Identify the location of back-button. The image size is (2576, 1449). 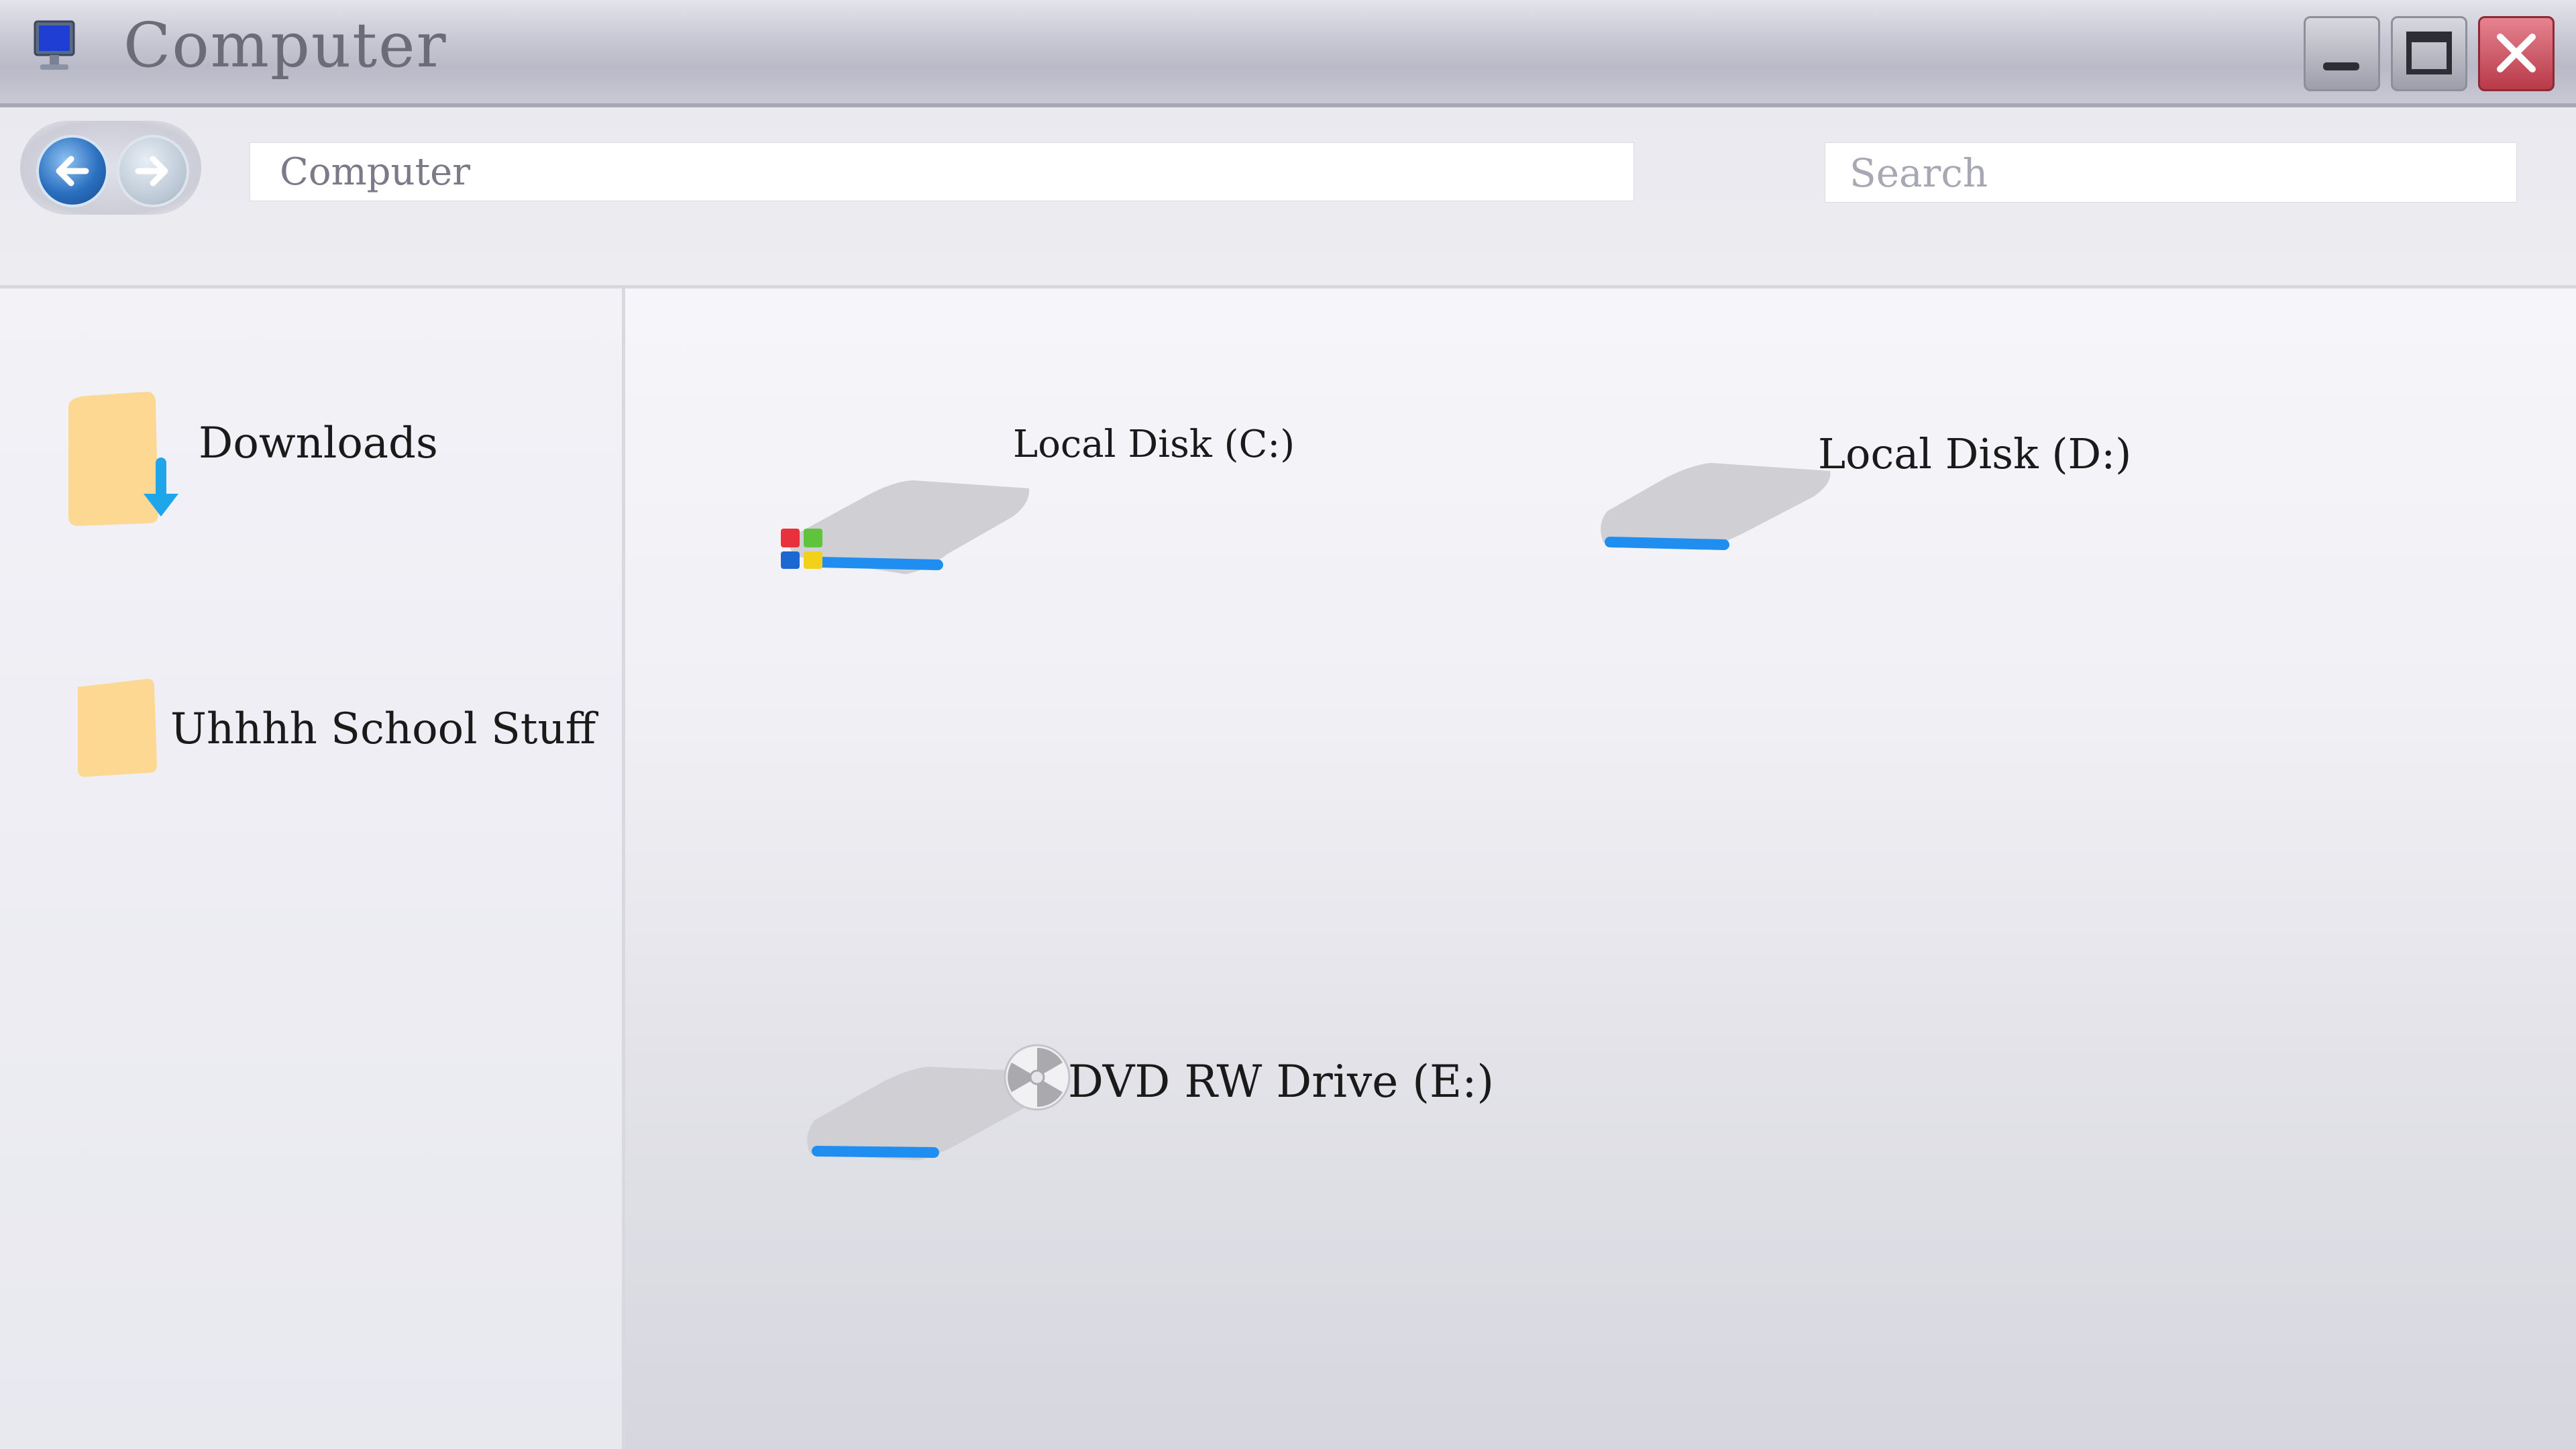
(72, 171).